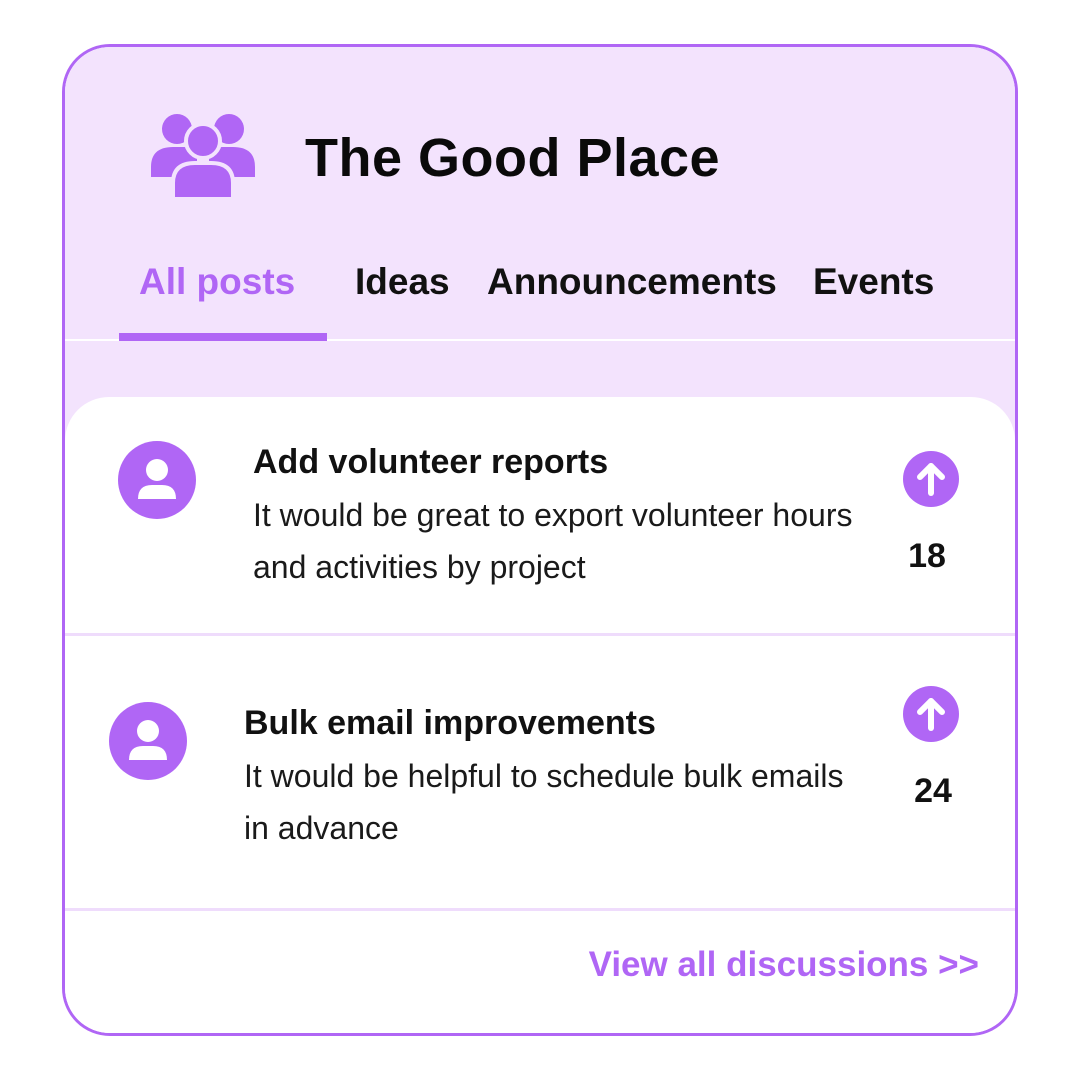 The width and height of the screenshot is (1080, 1080). I want to click on tab-announcements: Announcements, so click(632, 282).